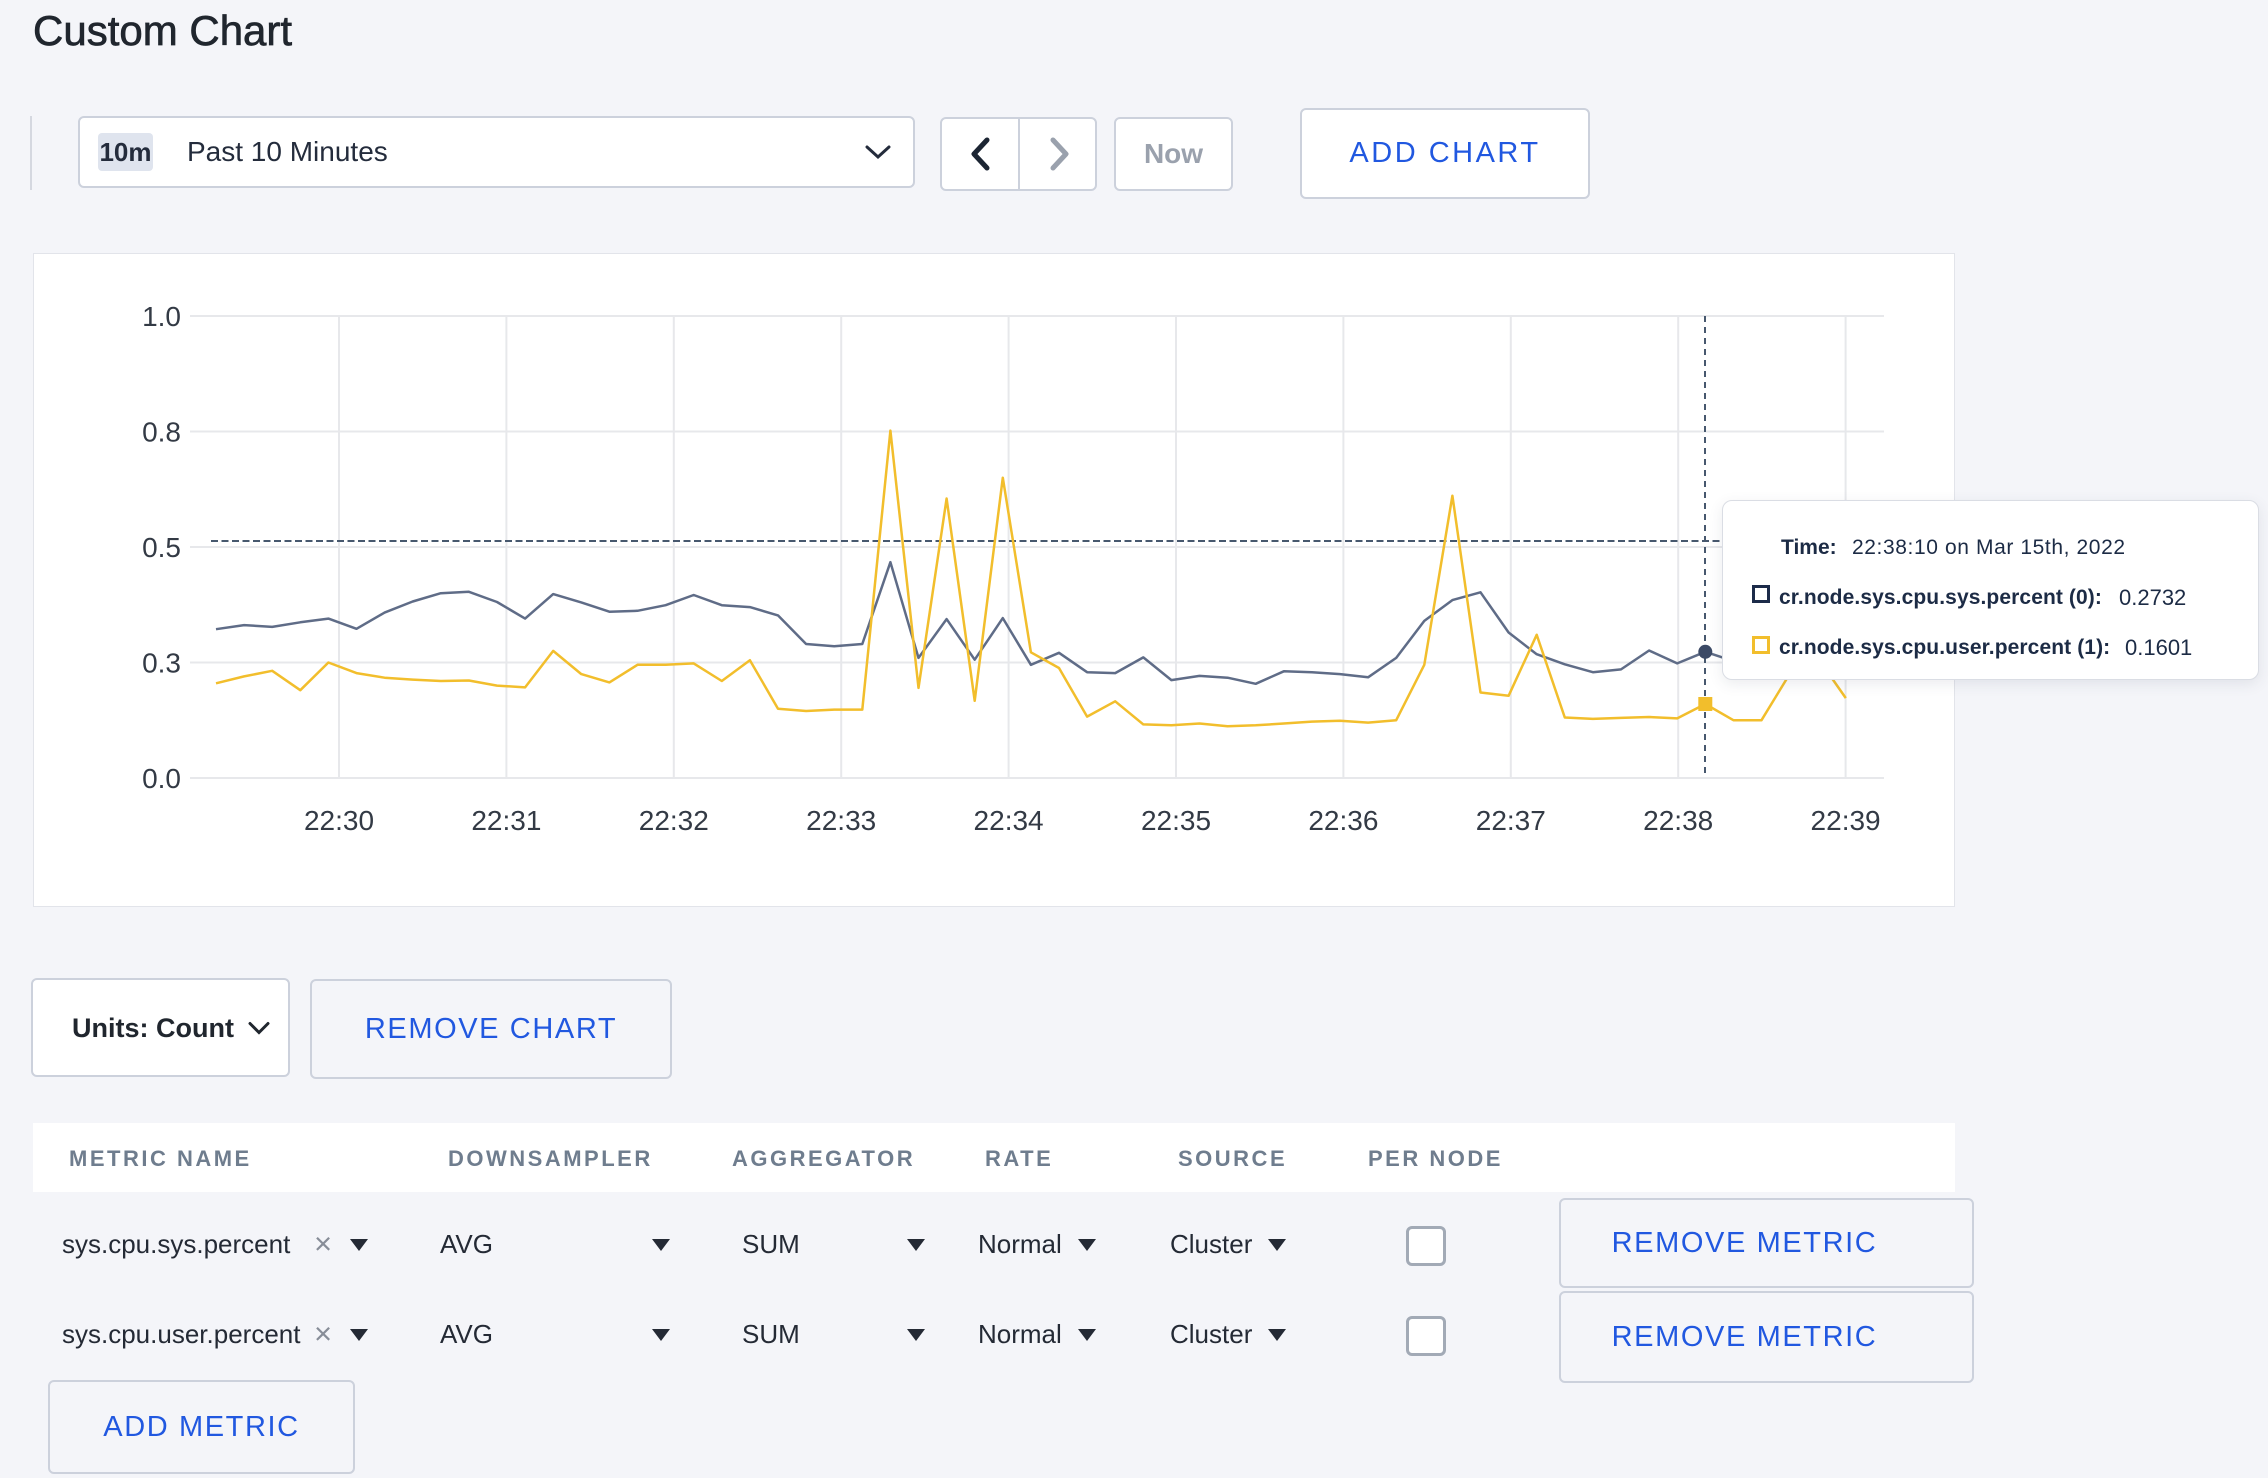  What do you see at coordinates (1343, 820) in the screenshot?
I see `svg-text: 22:36` at bounding box center [1343, 820].